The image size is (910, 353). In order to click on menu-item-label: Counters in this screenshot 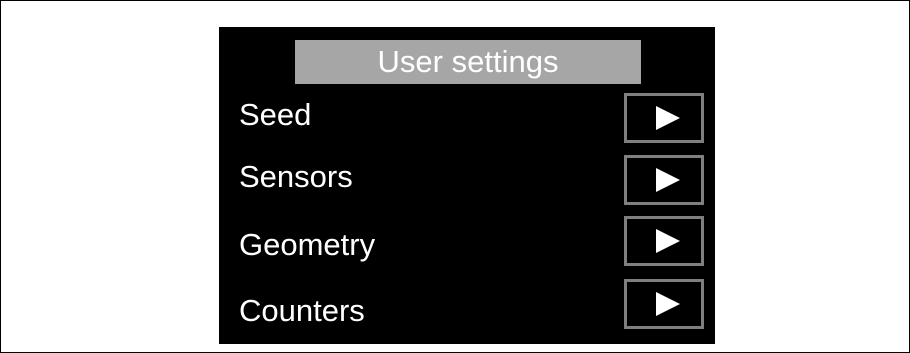, I will do `click(302, 310)`.